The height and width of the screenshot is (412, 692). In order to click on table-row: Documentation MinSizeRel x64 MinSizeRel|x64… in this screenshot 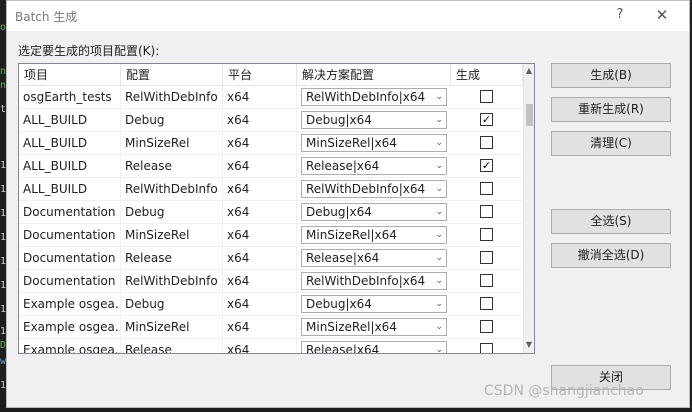, I will do `click(271, 235)`.